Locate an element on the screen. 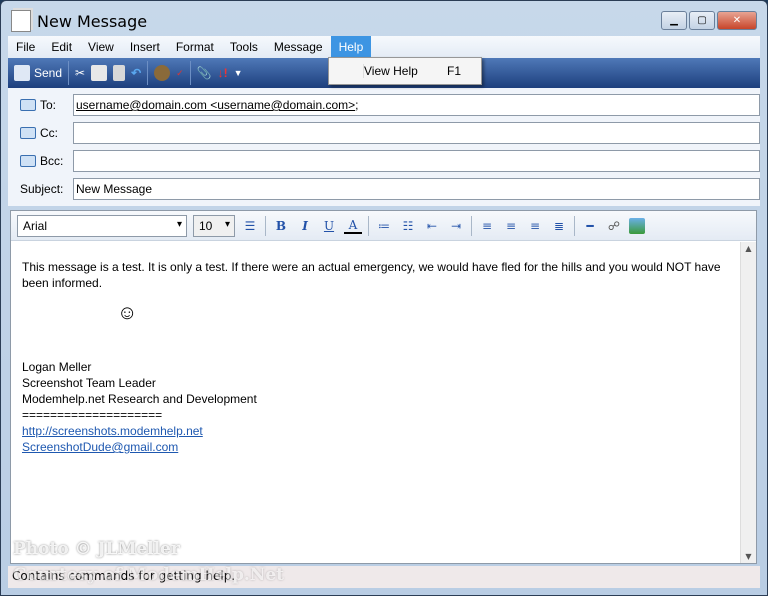 The height and width of the screenshot is (596, 768). align-center-icon: ≡ is located at coordinates (511, 226).